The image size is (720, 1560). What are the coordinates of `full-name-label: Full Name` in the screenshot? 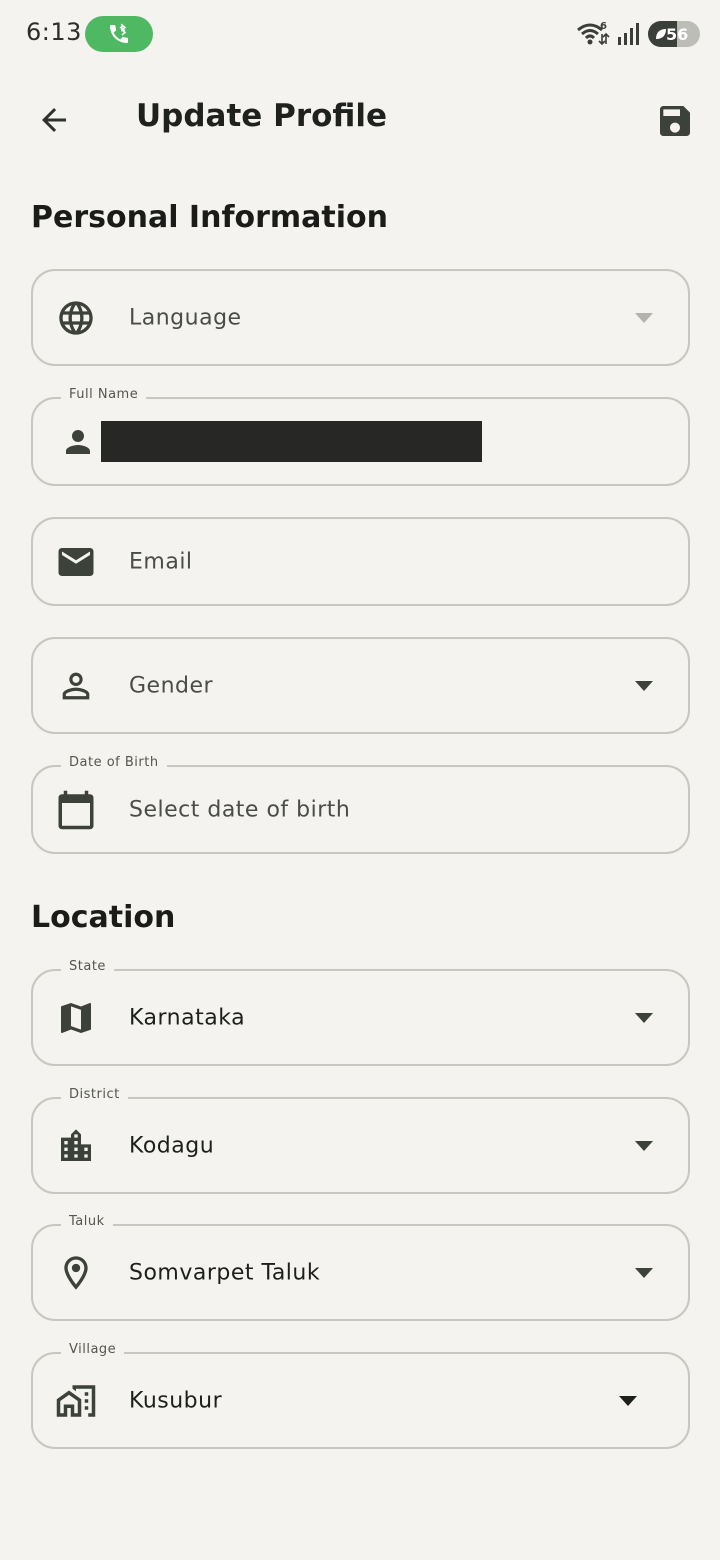 It's located at (104, 394).